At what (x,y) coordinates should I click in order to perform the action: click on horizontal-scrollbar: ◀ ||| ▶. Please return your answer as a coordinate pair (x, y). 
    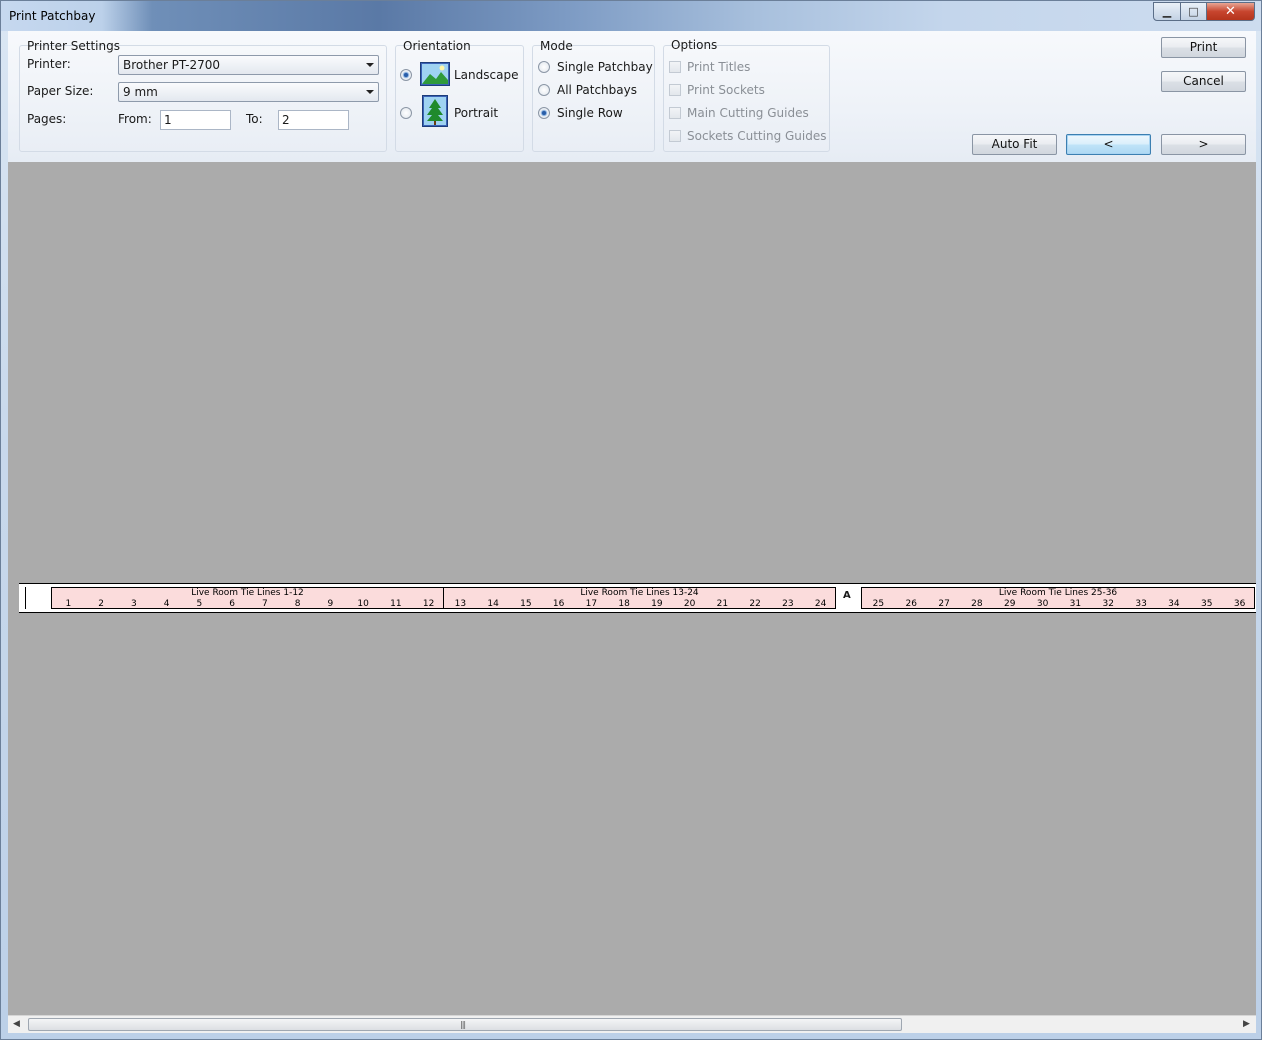
    Looking at the image, I should click on (632, 1024).